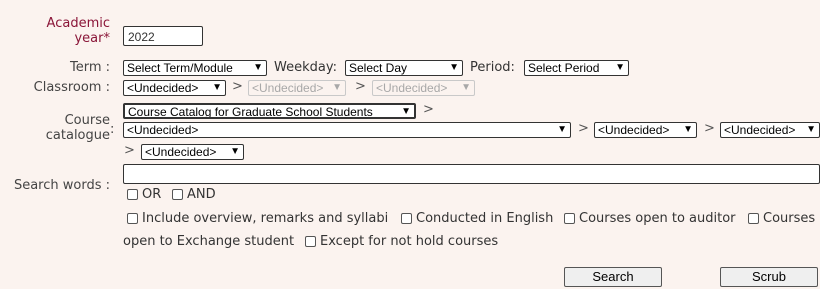 Image resolution: width=820 pixels, height=289 pixels. Describe the element at coordinates (112, 129) in the screenshot. I see `course-catalogue-colon: :` at that location.